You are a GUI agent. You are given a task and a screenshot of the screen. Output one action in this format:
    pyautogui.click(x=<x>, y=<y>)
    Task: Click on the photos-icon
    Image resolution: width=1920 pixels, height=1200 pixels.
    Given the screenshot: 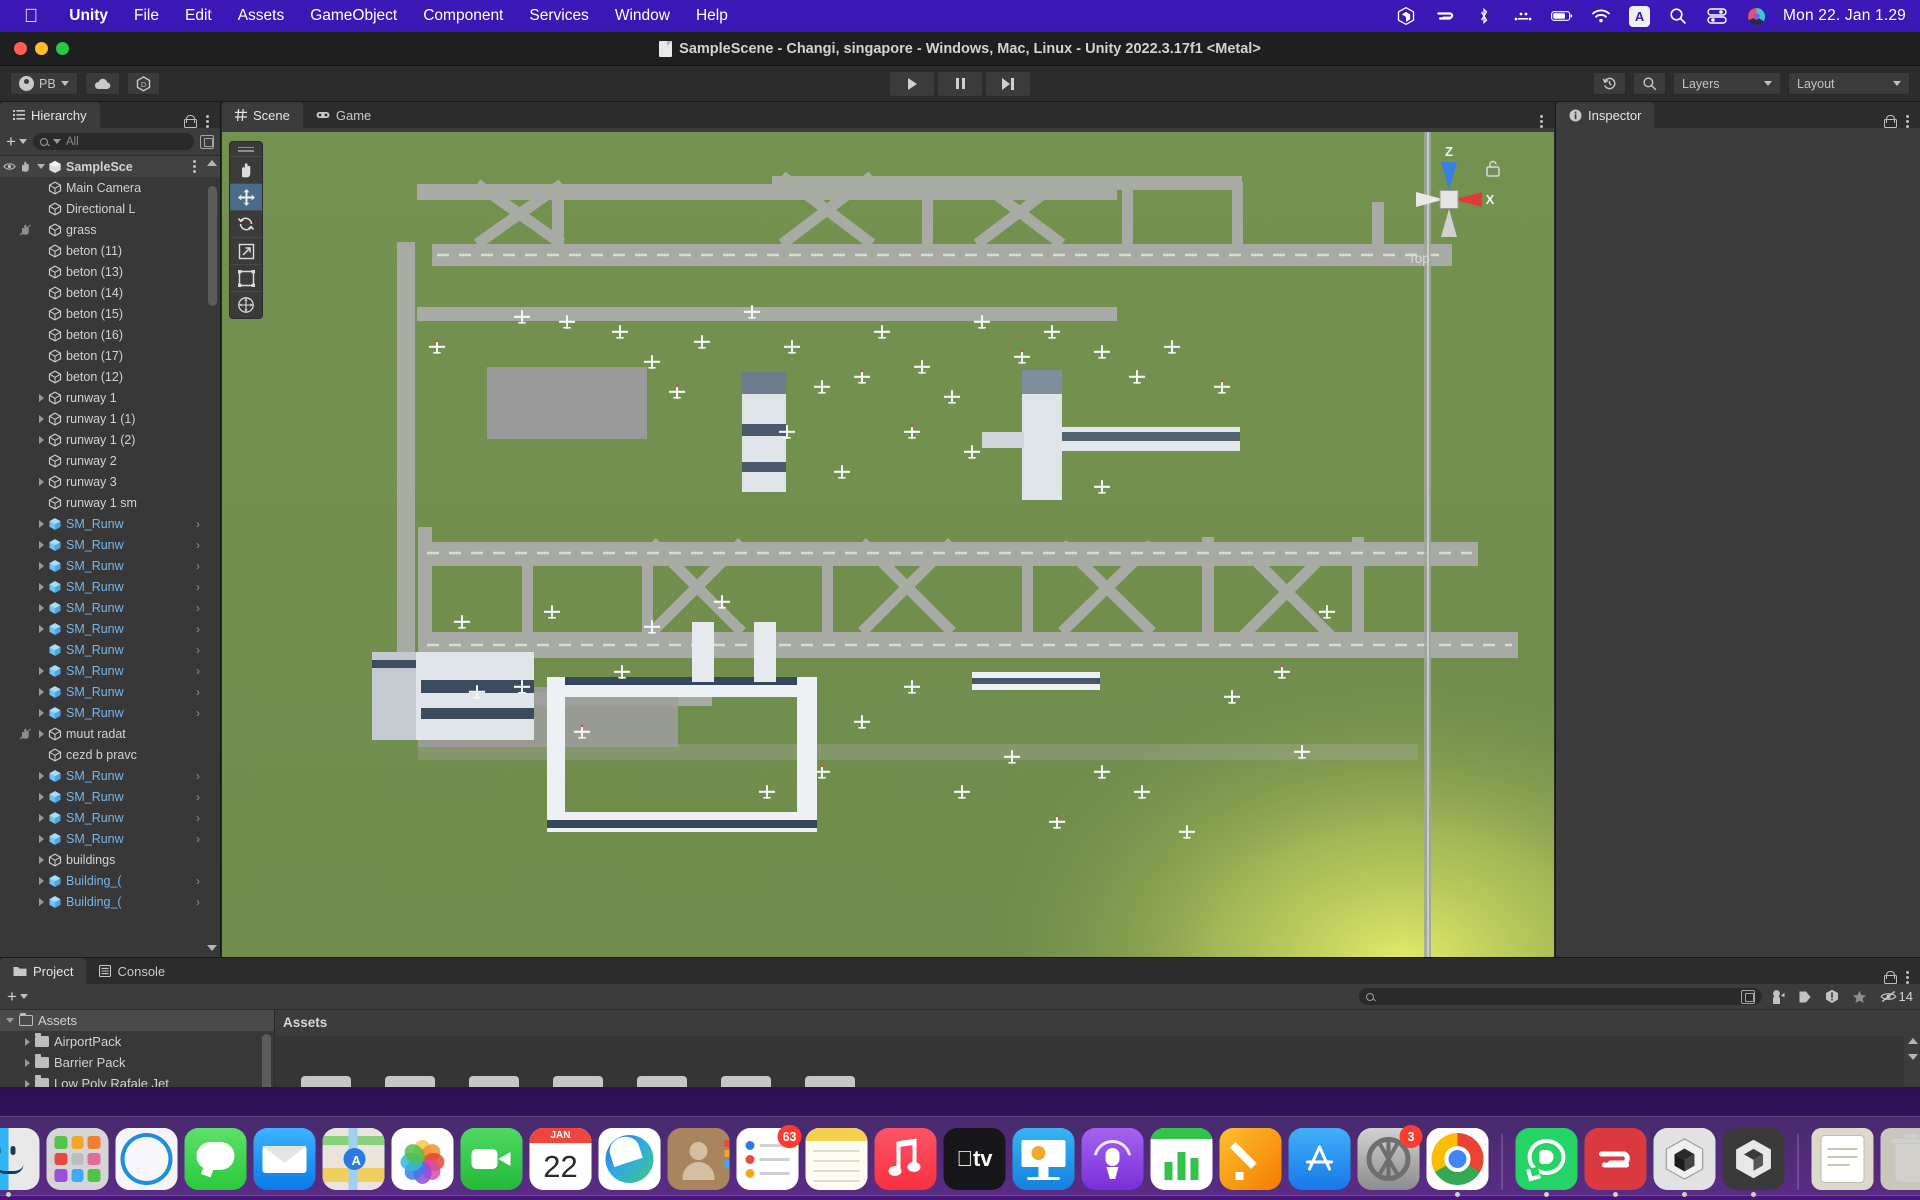 What is the action you would take?
    pyautogui.click(x=422, y=1159)
    